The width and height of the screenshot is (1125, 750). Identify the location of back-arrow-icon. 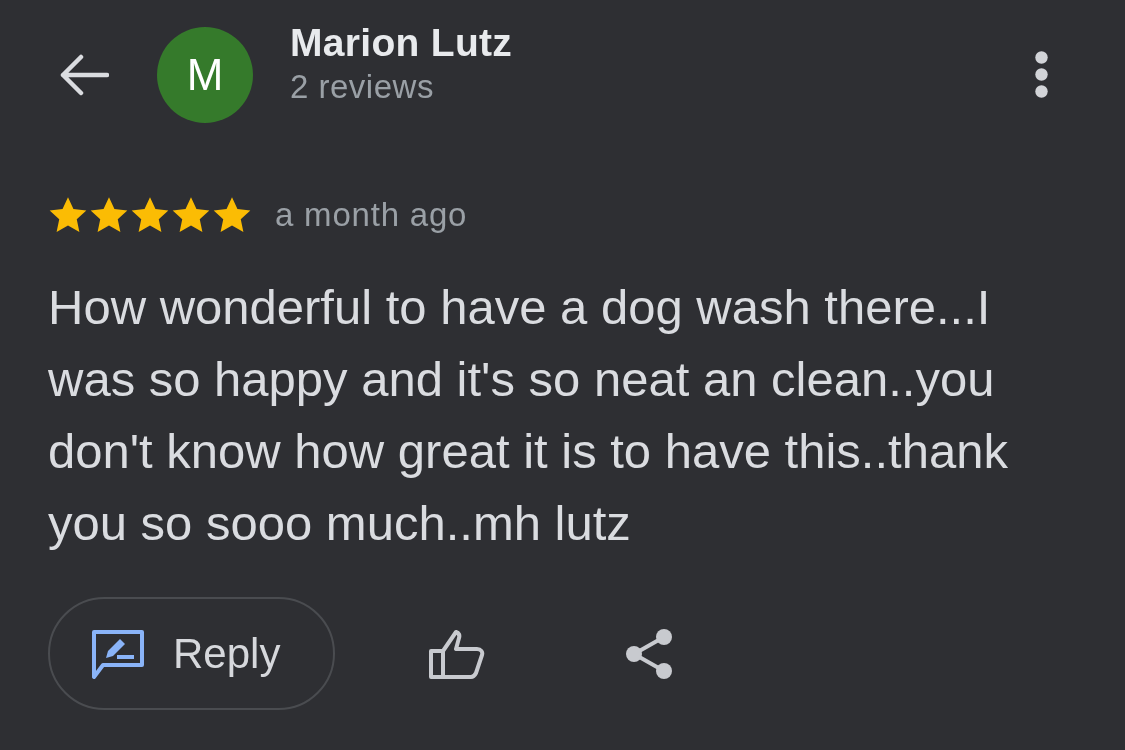
(84, 75).